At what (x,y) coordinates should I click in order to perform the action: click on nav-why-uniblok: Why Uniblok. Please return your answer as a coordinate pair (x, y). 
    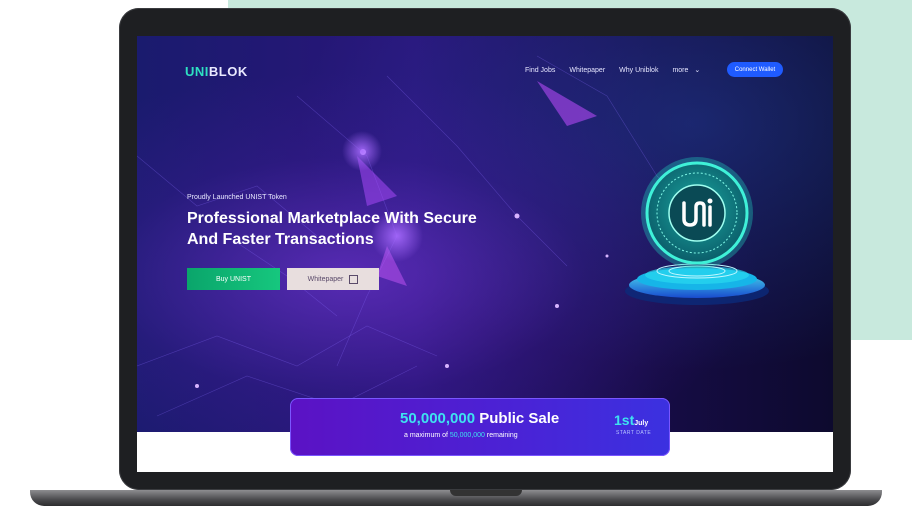
    Looking at the image, I should click on (638, 70).